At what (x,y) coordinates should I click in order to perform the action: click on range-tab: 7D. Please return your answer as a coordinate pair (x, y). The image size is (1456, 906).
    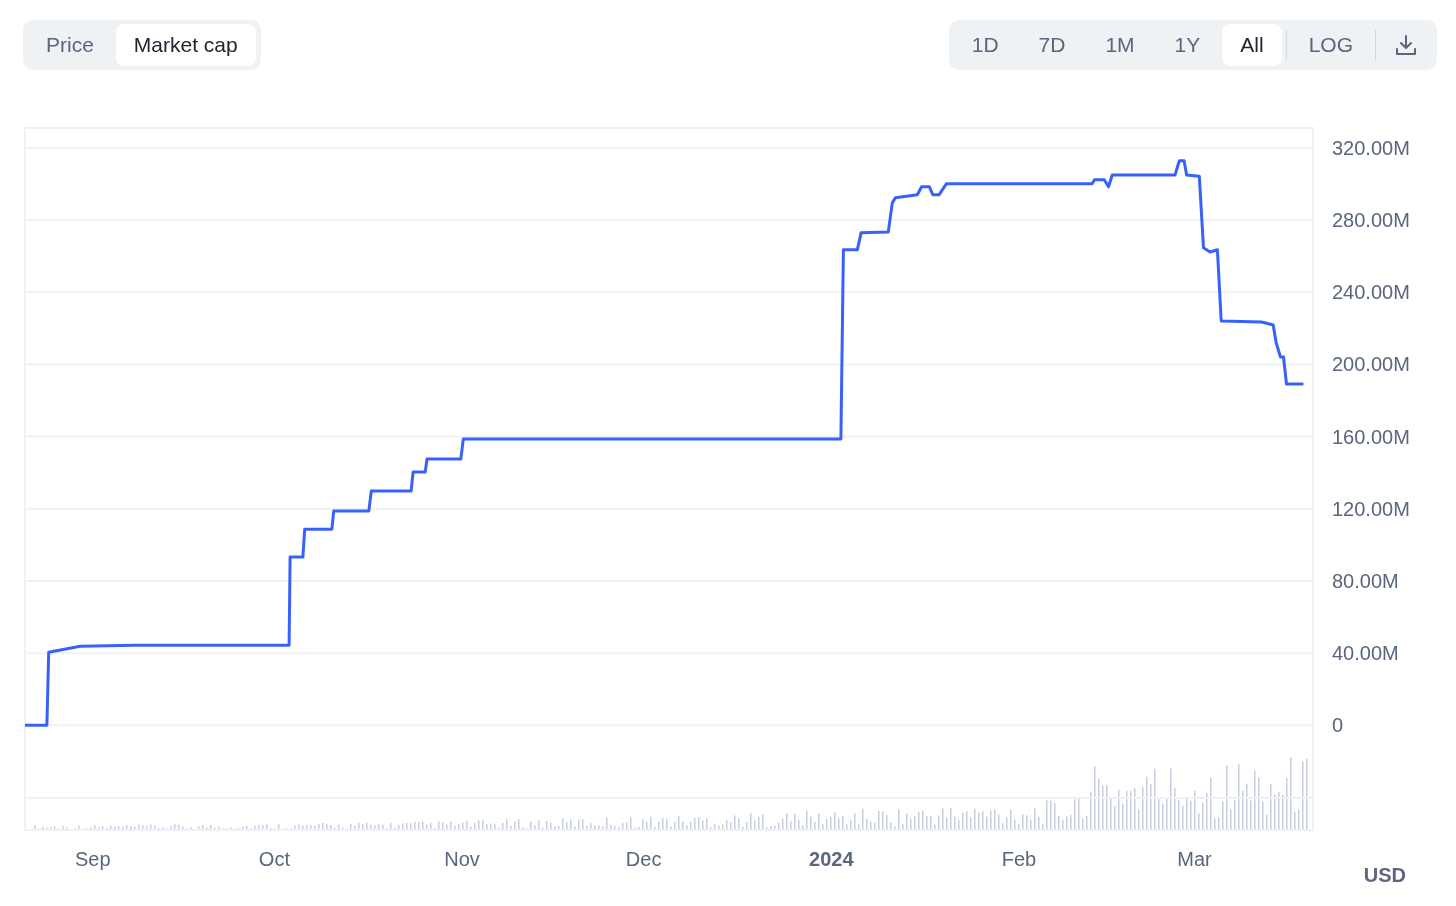
    Looking at the image, I should click on (1052, 45).